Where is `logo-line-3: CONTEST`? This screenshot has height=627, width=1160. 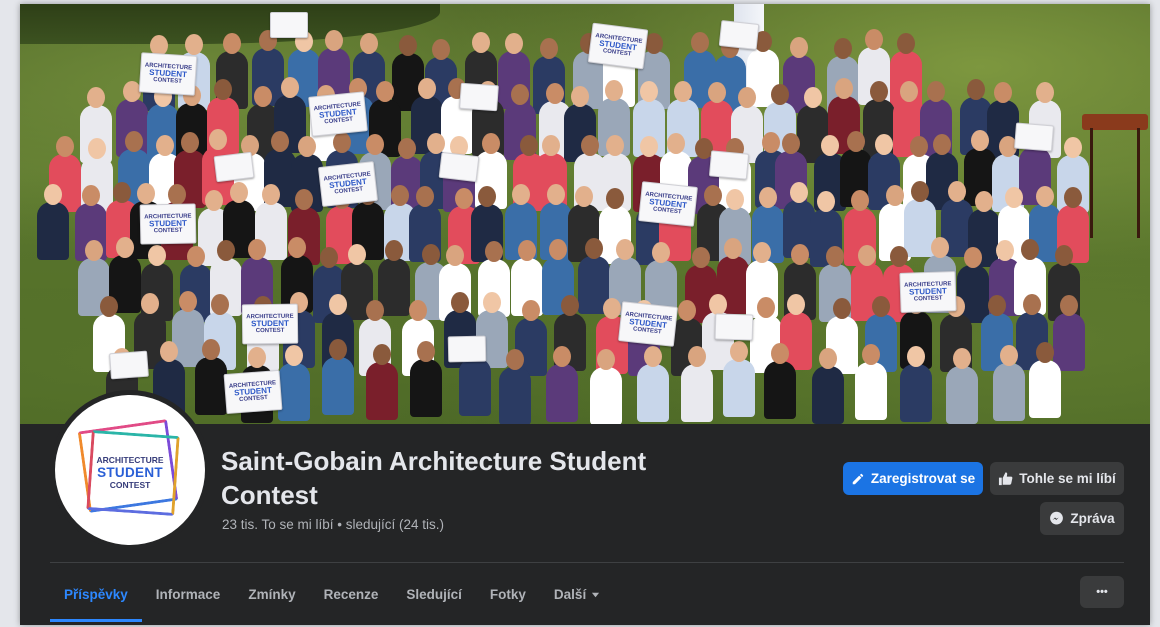
logo-line-3: CONTEST is located at coordinates (130, 485).